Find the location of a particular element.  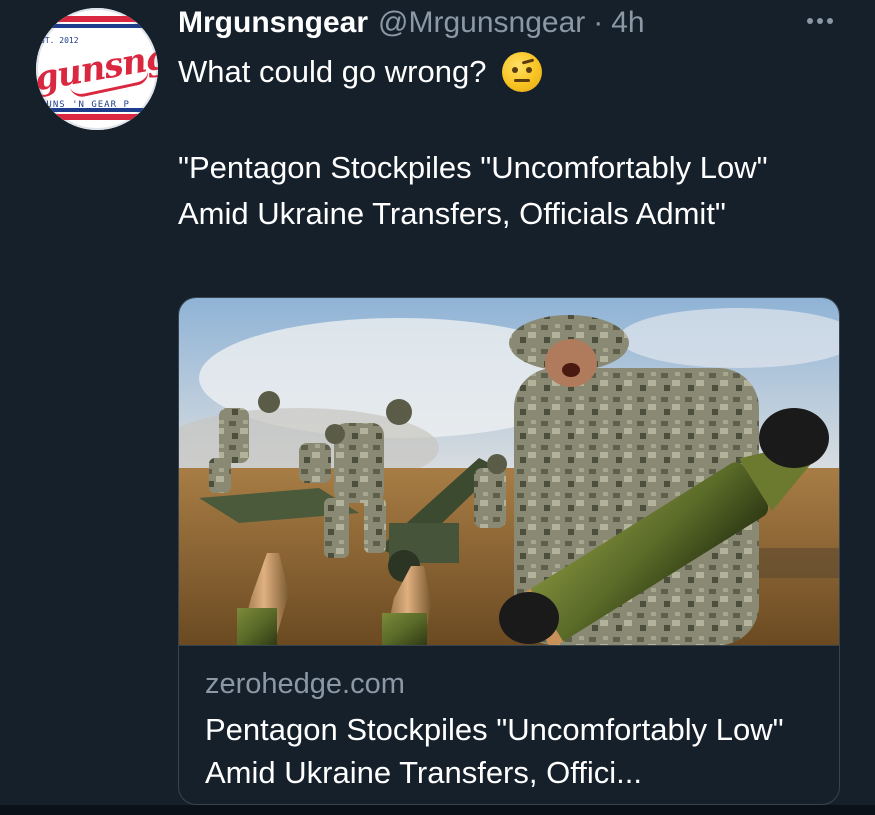

tweet-text-line: What could go wrong? is located at coordinates (360, 72).